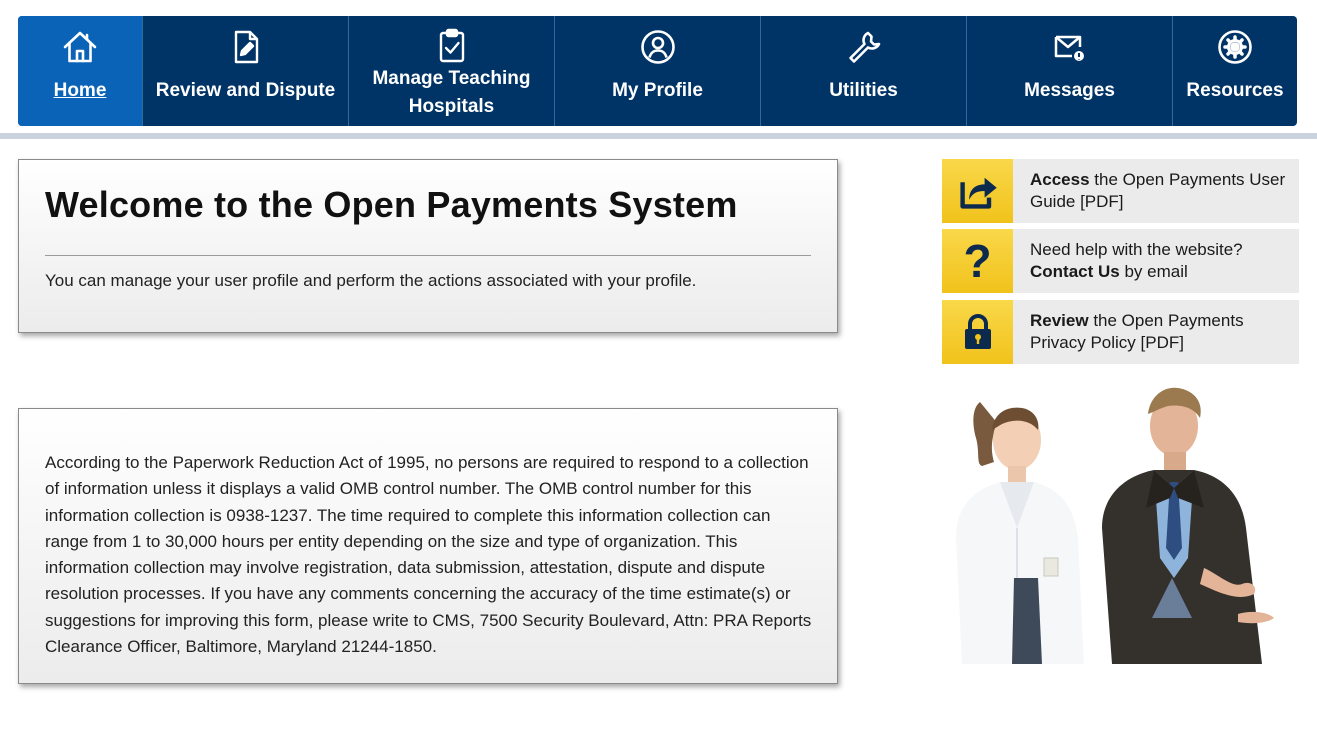 This screenshot has width=1317, height=732. What do you see at coordinates (246, 45) in the screenshot?
I see `document-edit-icon` at bounding box center [246, 45].